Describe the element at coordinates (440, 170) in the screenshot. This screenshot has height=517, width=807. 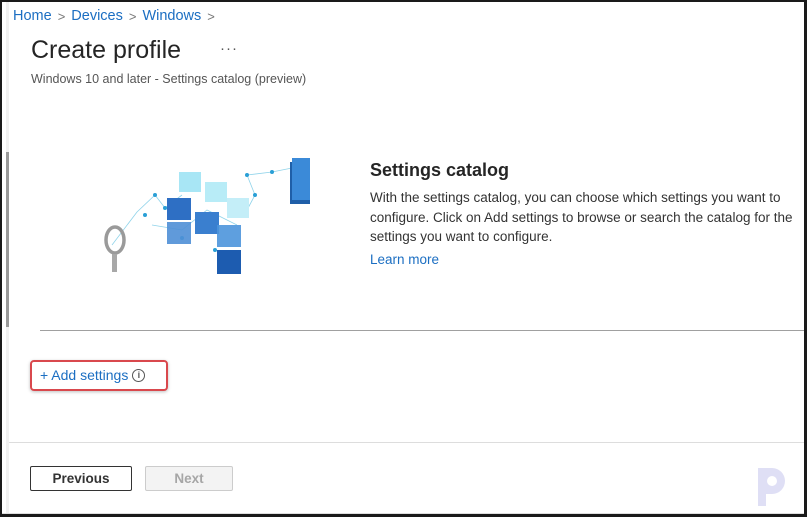
I see `catalog-title: Settings catalog` at that location.